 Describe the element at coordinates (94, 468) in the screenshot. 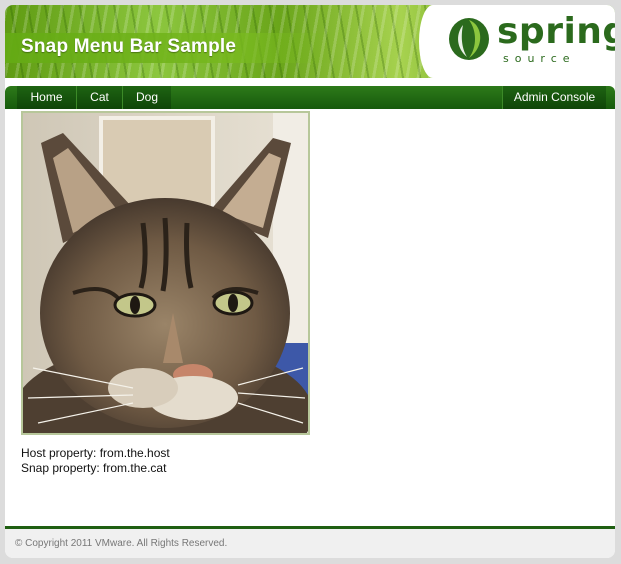

I see `snap-property: Snap property: from.the.cat` at that location.